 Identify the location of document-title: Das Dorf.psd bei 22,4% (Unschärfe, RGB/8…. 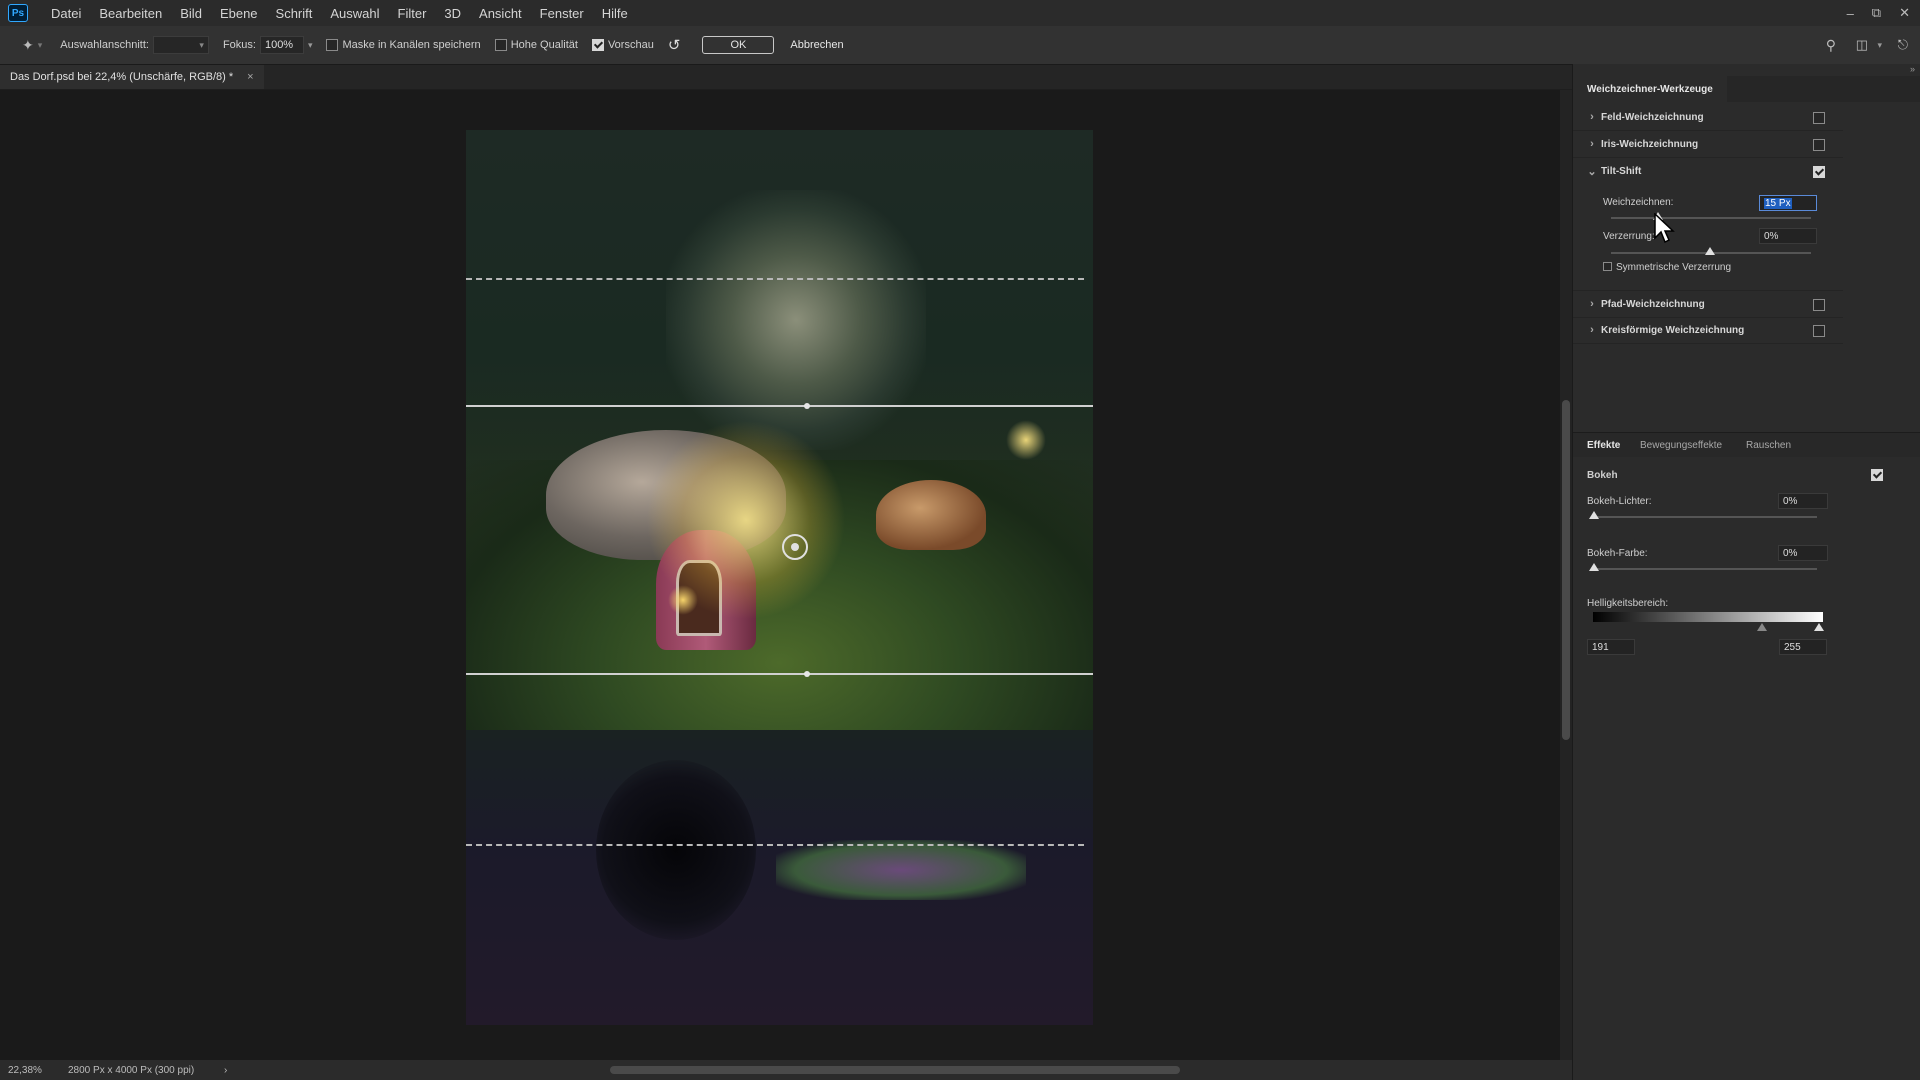
(122, 77).